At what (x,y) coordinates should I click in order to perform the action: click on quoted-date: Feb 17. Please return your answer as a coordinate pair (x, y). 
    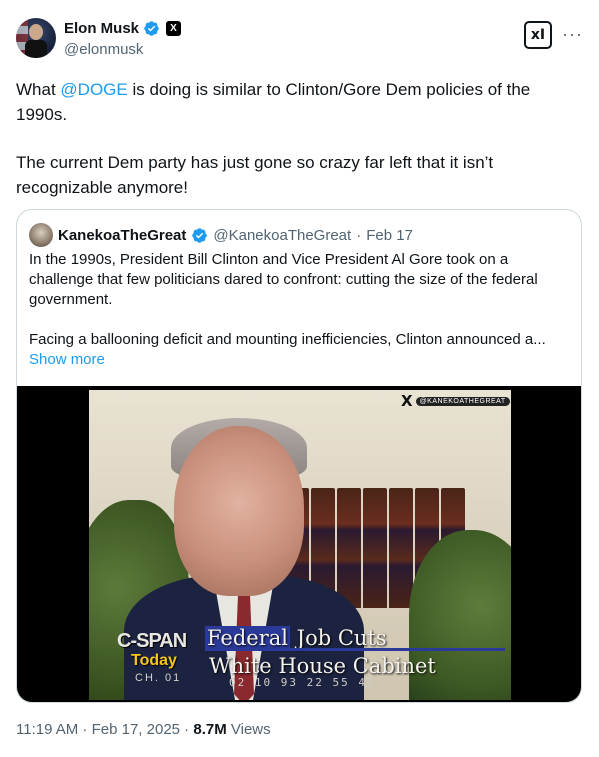
    Looking at the image, I should click on (389, 235).